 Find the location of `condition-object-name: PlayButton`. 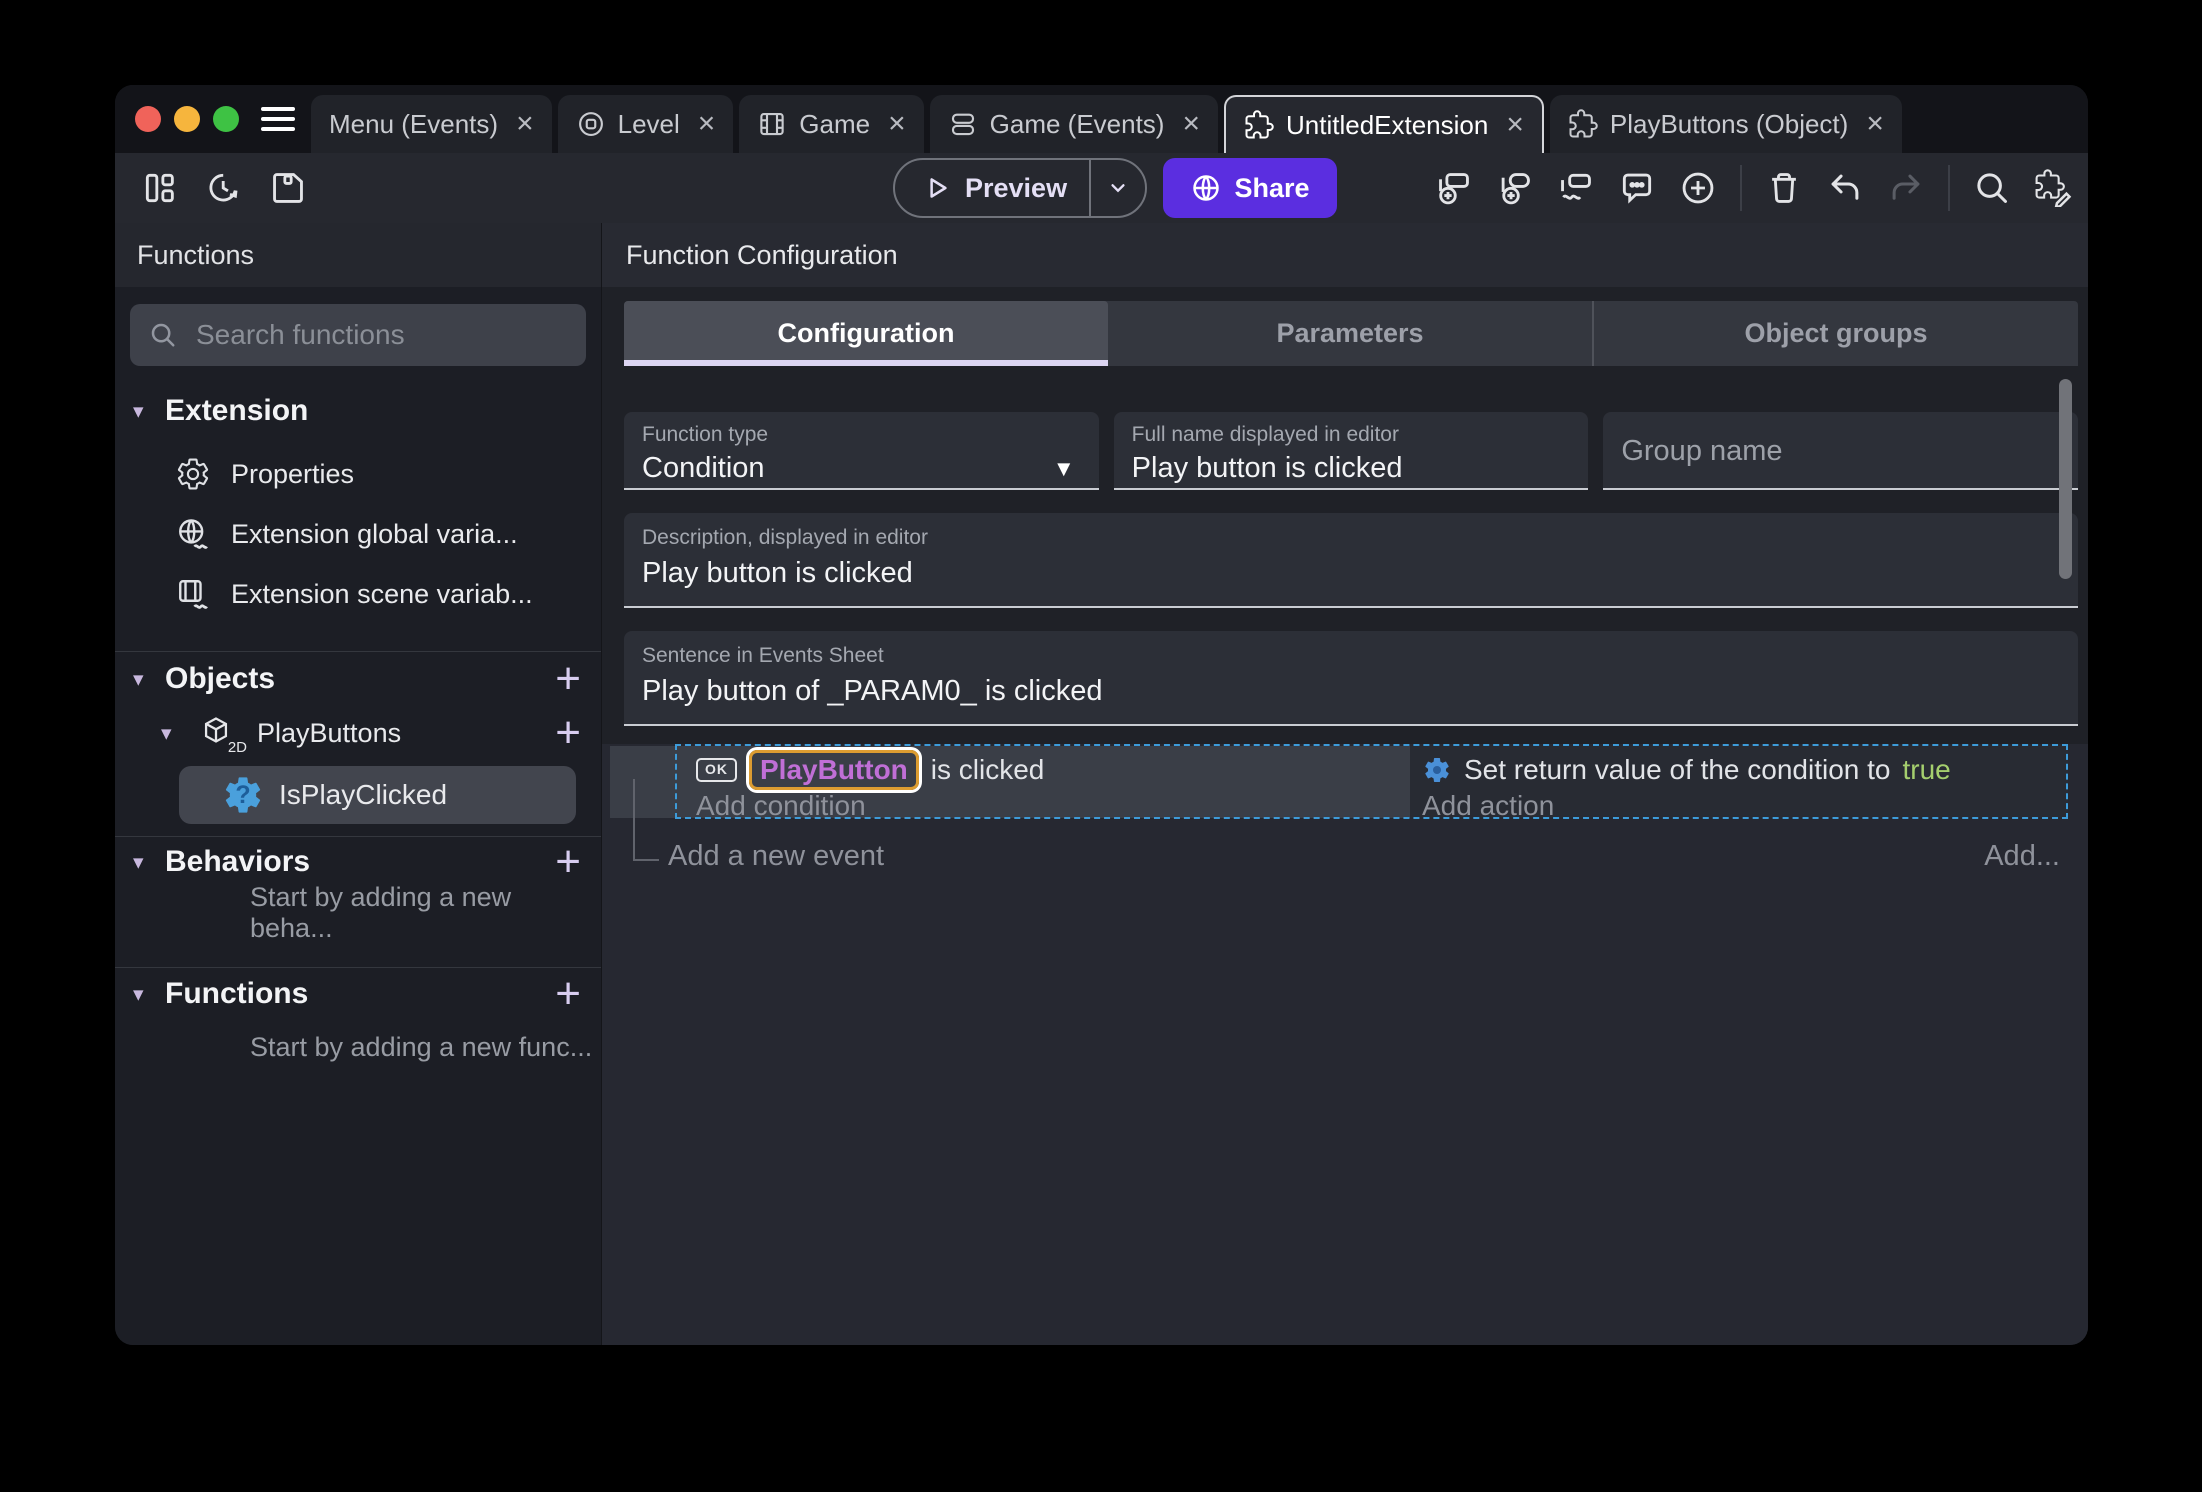

condition-object-name: PlayButton is located at coordinates (834, 770).